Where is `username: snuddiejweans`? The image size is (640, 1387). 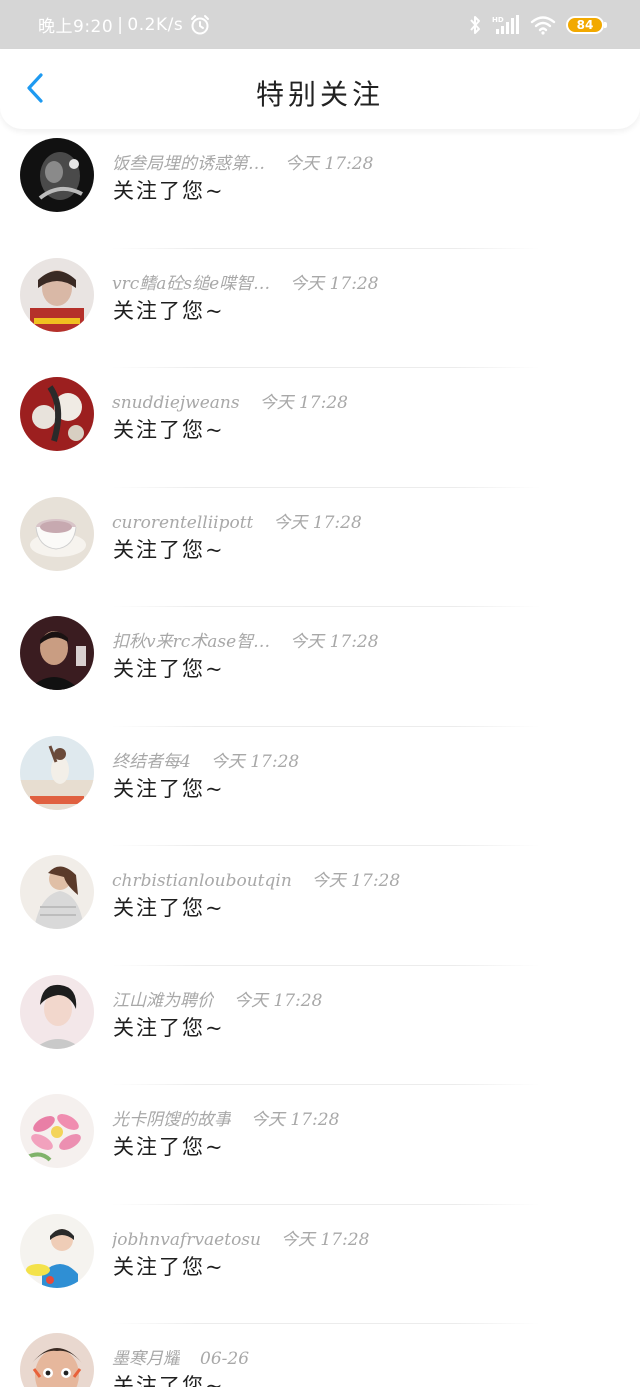
username: snuddiejweans is located at coordinates (176, 403).